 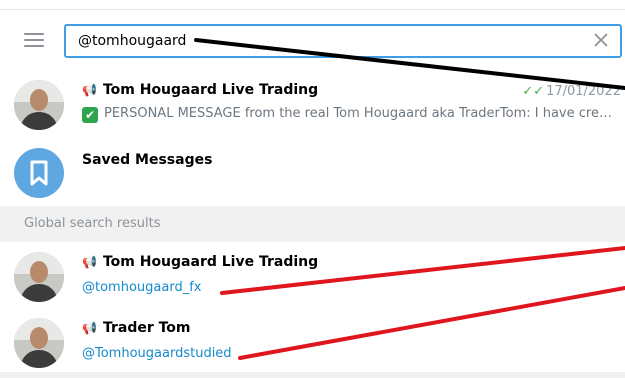 I want to click on double-check-icon: ✓✓, so click(x=533, y=91).